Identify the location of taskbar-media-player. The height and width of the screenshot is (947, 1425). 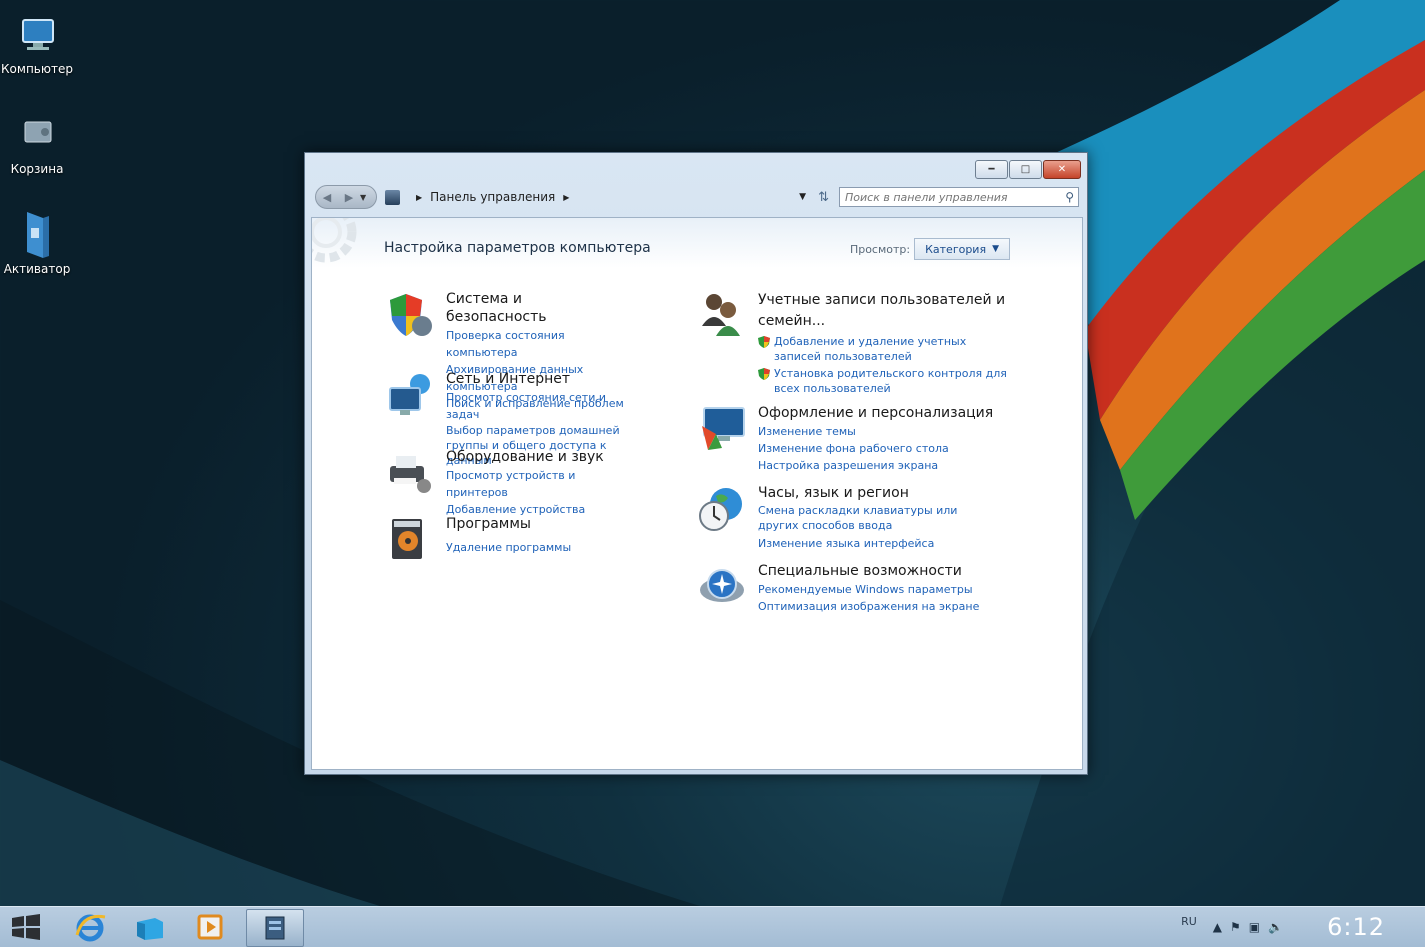
(210, 927).